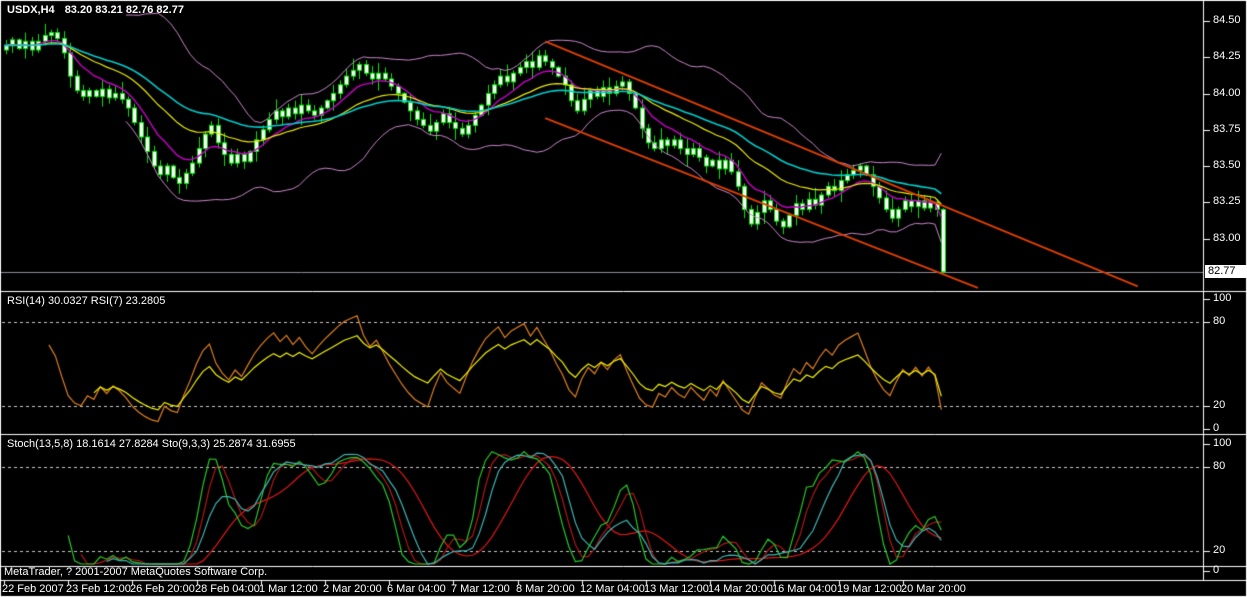  What do you see at coordinates (1216, 570) in the screenshot?
I see `stoch-axis-label: 0` at bounding box center [1216, 570].